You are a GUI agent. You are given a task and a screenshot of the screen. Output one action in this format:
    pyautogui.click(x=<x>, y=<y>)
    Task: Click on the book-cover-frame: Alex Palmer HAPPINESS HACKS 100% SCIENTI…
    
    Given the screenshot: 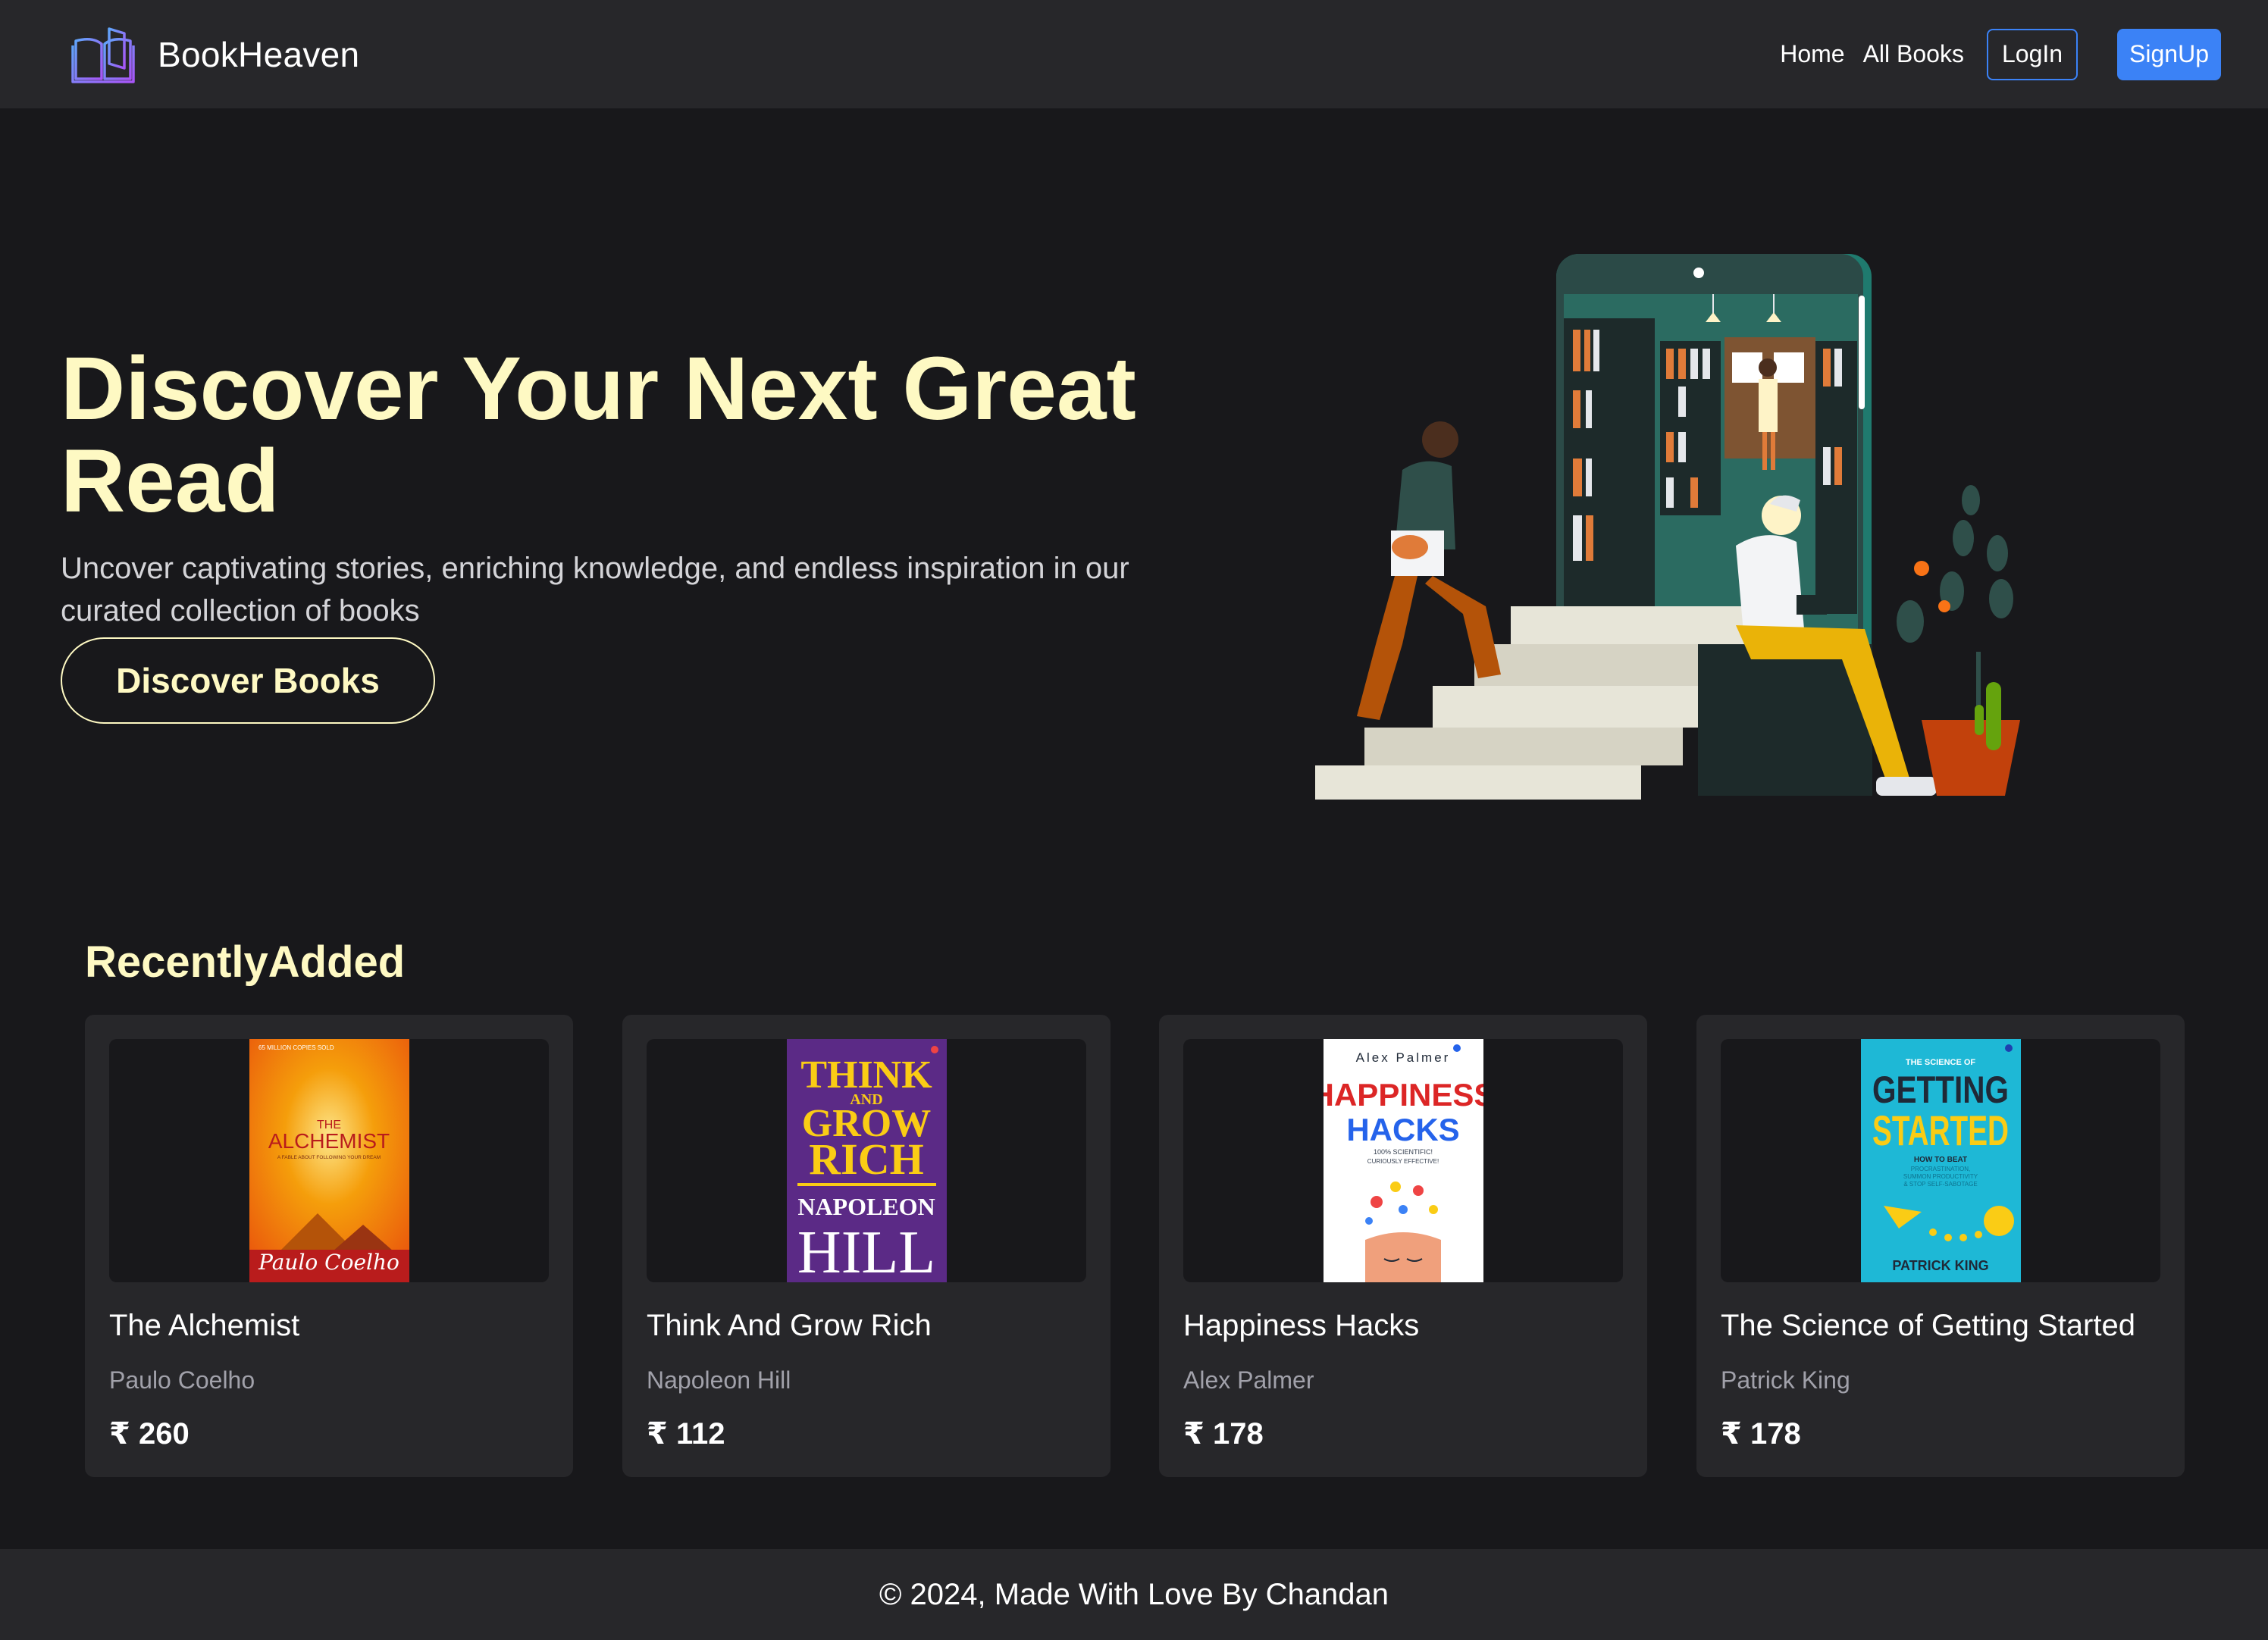 What is the action you would take?
    pyautogui.click(x=1403, y=1160)
    